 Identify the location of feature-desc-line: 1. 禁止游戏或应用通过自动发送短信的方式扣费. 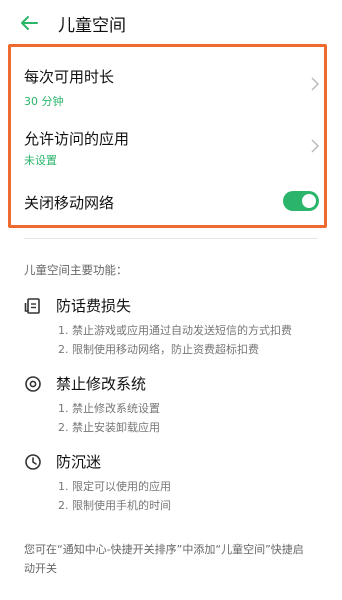
(175, 330).